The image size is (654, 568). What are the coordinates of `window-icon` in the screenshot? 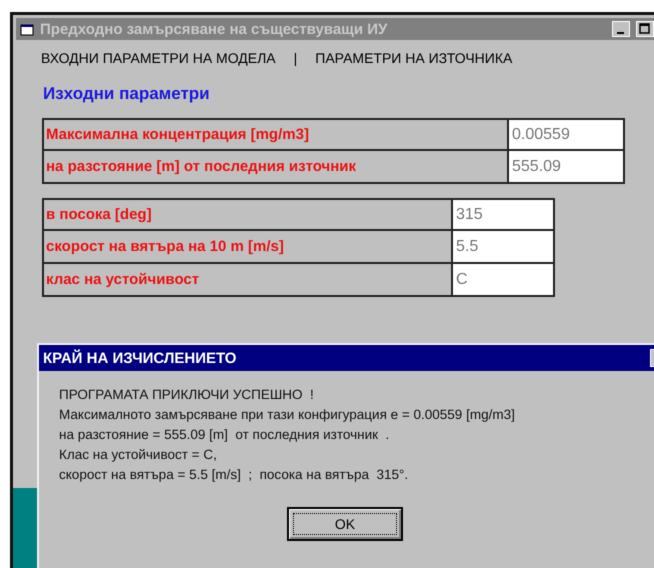 It's located at (27, 29).